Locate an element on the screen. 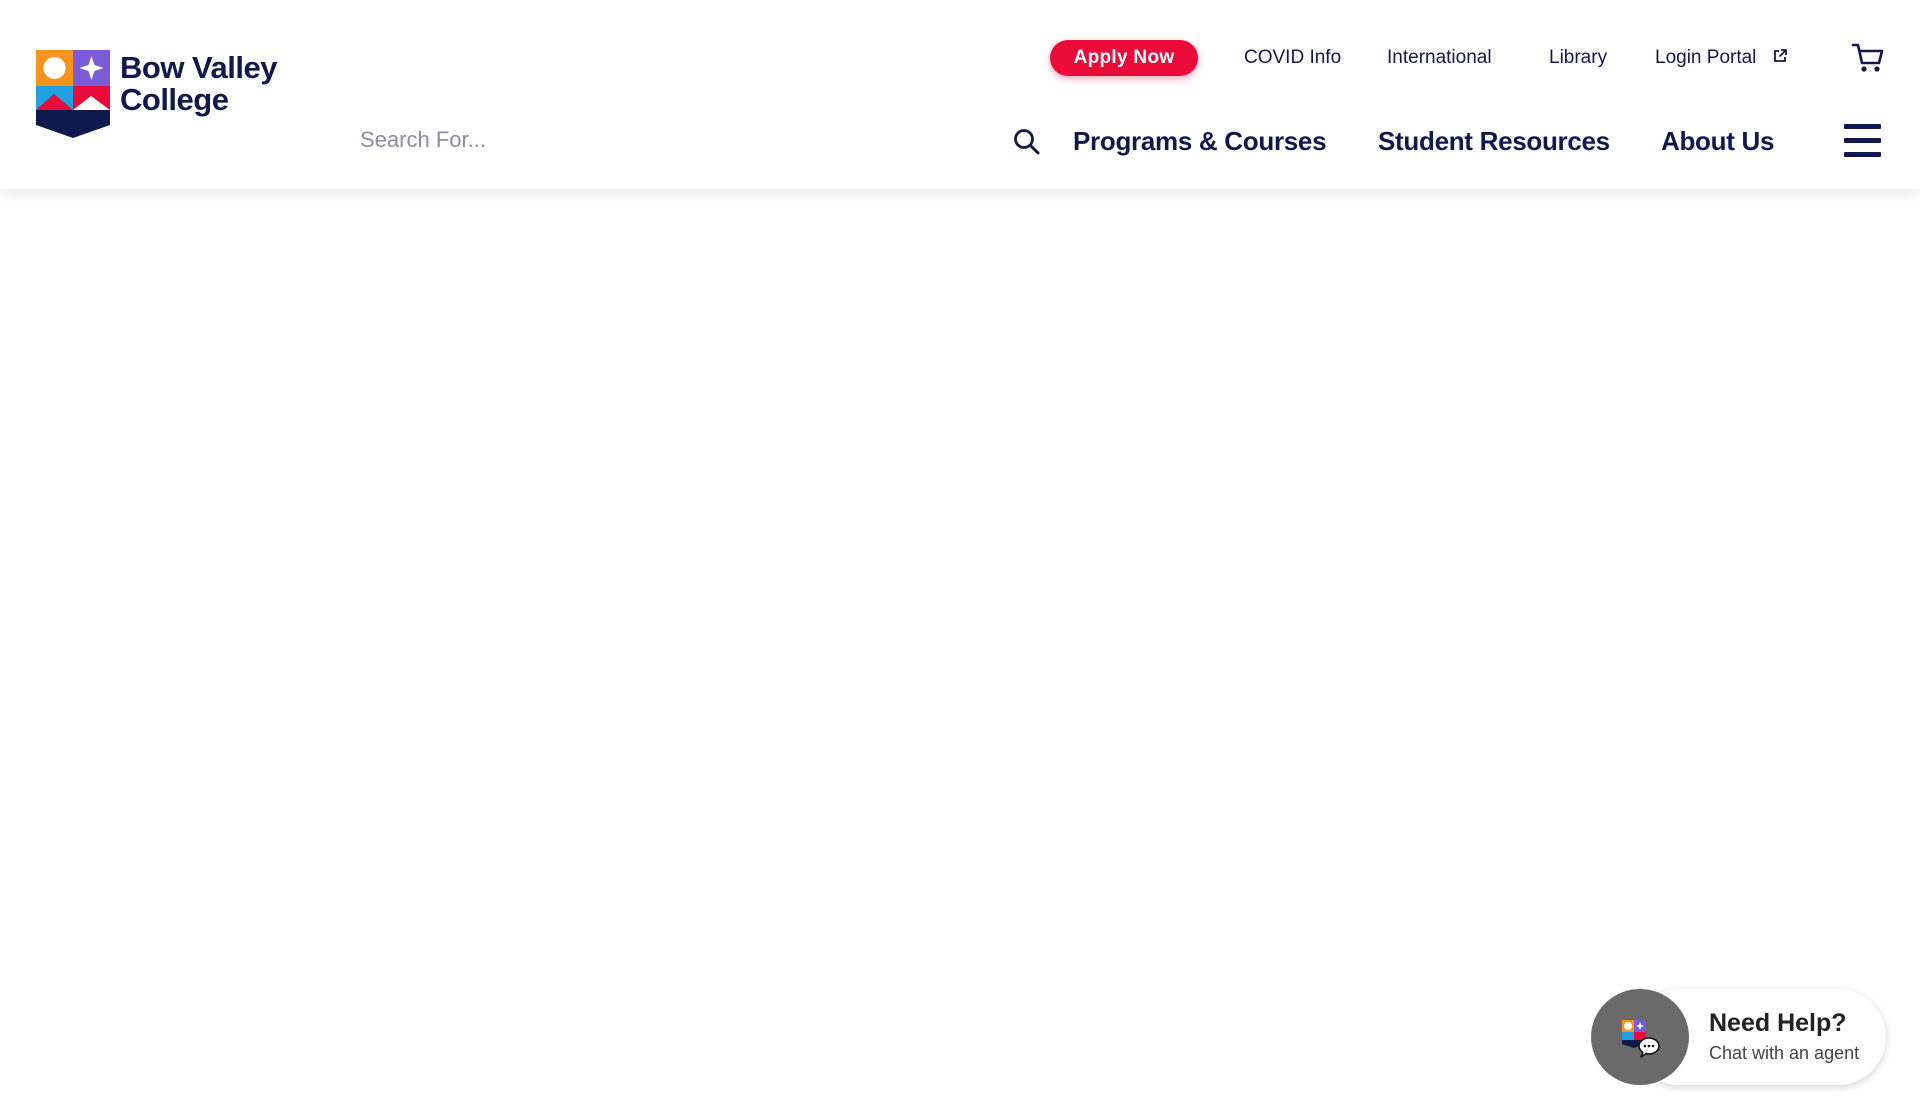 Image resolution: width=1920 pixels, height=1118 pixels. chat-bubble-icon is located at coordinates (1641, 1039).